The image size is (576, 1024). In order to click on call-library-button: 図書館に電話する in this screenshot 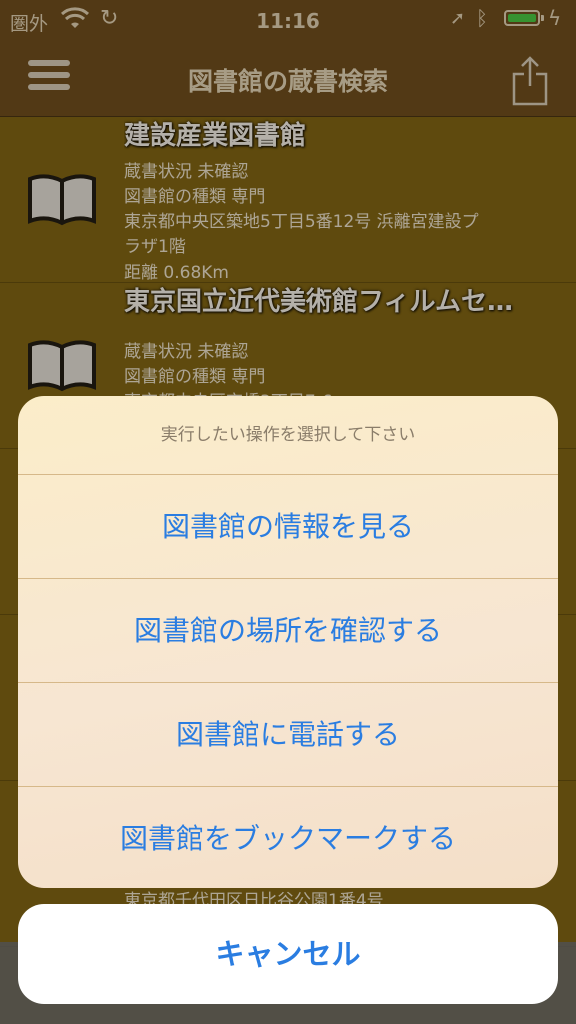, I will do `click(288, 735)`.